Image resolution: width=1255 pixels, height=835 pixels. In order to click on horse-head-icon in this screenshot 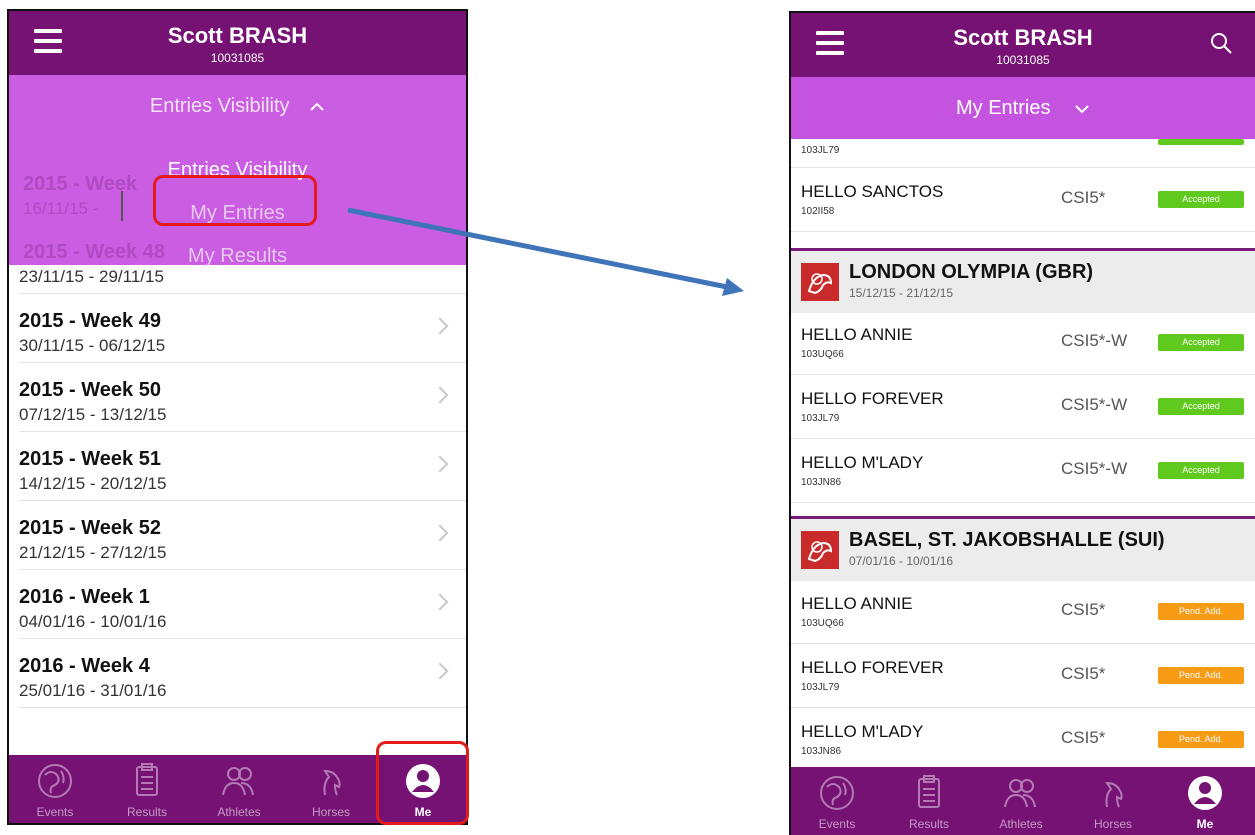, I will do `click(1114, 794)`.